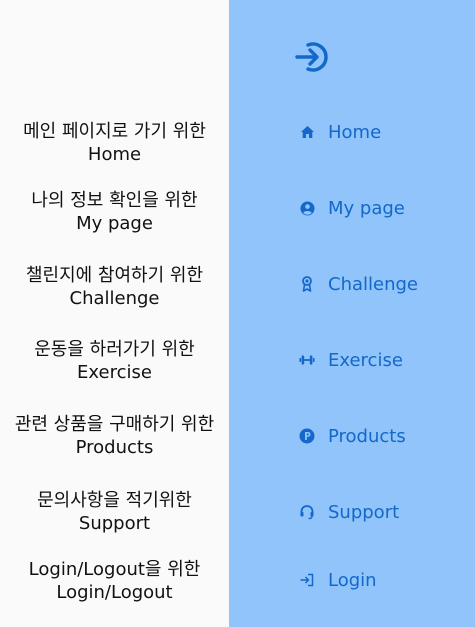  What do you see at coordinates (307, 208) in the screenshot?
I see `user-circle-icon` at bounding box center [307, 208].